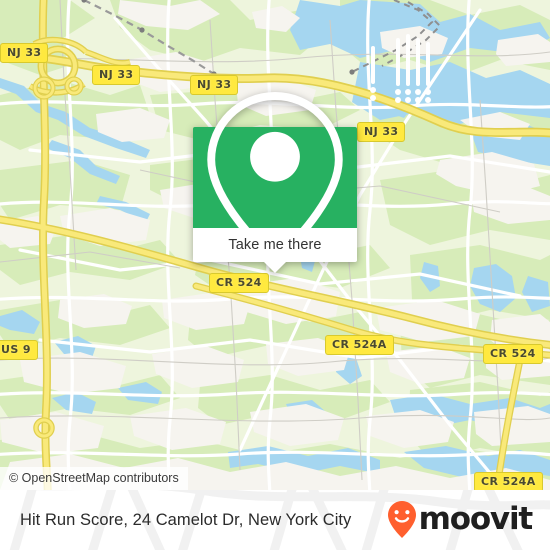  I want to click on road-shield: US 9, so click(19, 350).